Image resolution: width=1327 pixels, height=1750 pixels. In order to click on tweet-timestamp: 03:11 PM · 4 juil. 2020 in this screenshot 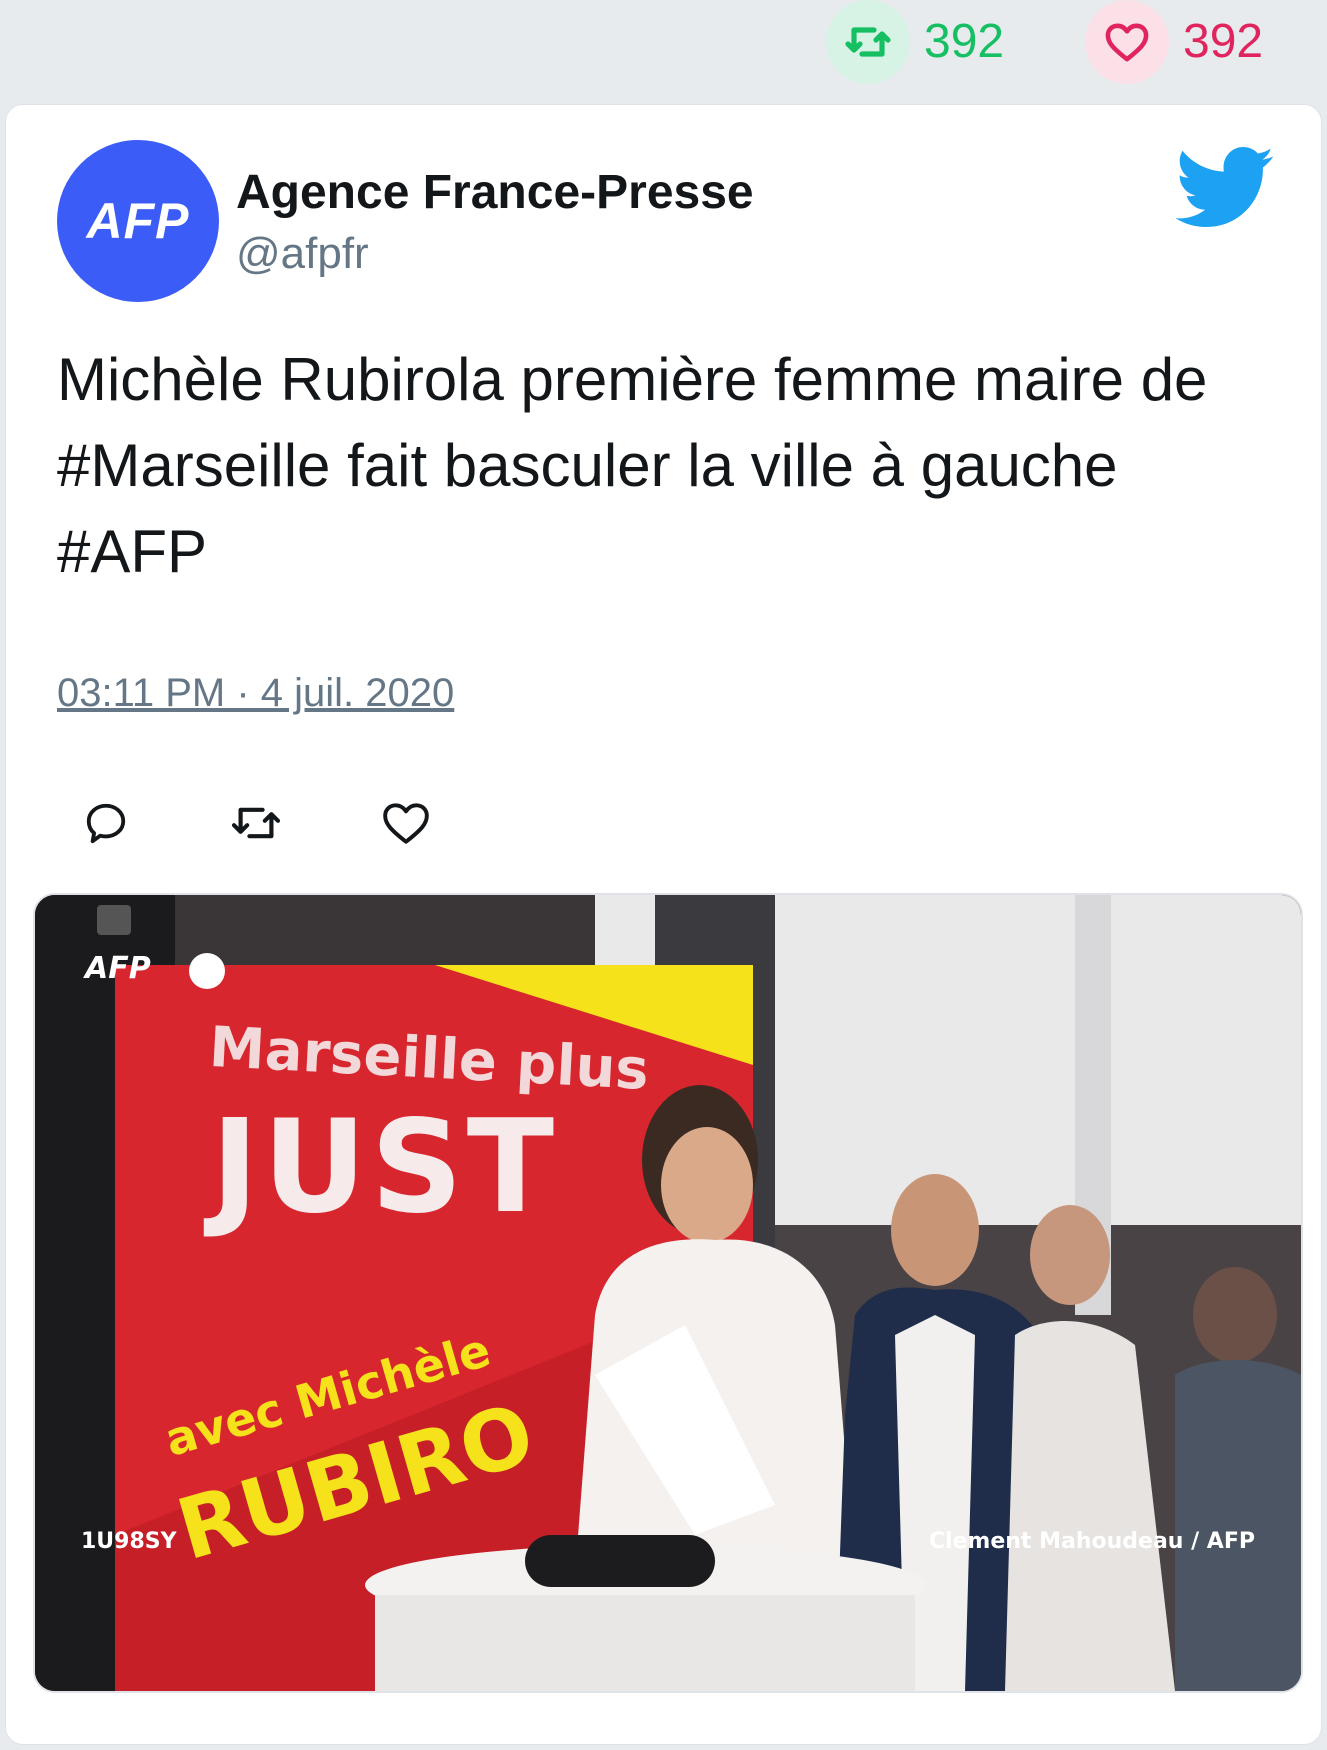, I will do `click(255, 693)`.